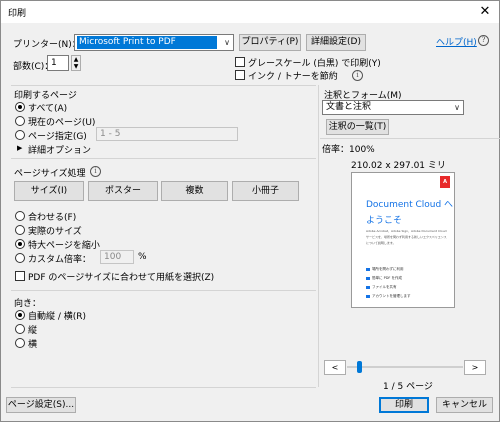 Image resolution: width=500 pixels, height=422 pixels. Describe the element at coordinates (314, 64) in the screenshot. I see `grayscale-label: グレースケール (白黒) で印刷(Y)` at that location.